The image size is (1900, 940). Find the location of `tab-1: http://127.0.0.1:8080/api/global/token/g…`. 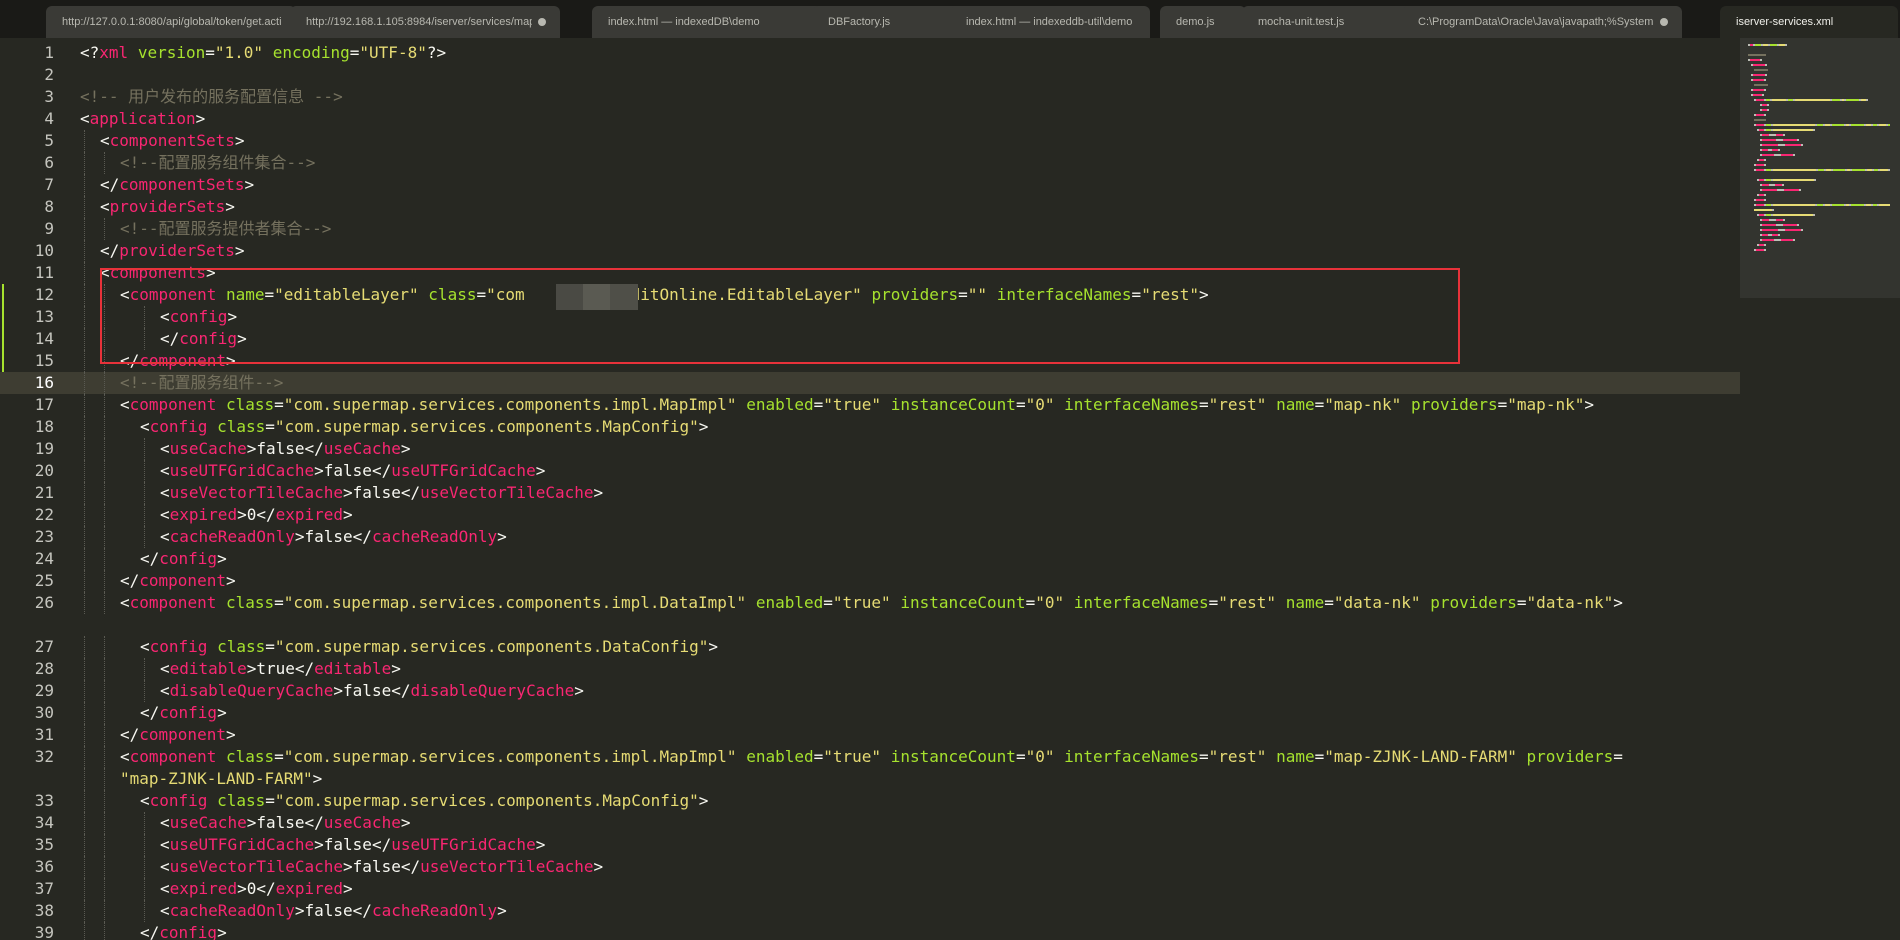

tab-1: http://127.0.0.1:8080/api/global/token/g… is located at coordinates (171, 22).